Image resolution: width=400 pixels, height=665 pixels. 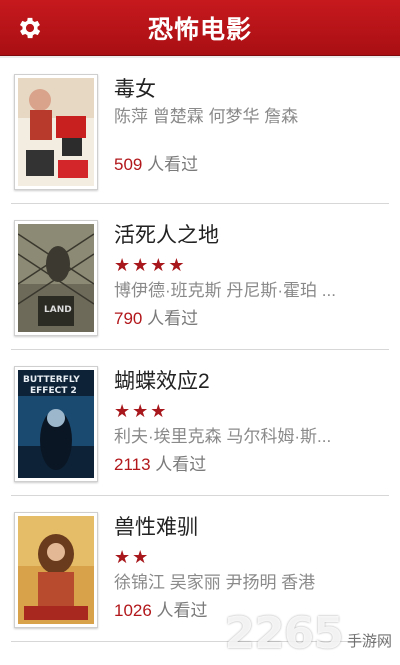 What do you see at coordinates (251, 422) in the screenshot?
I see `movie-info: 蝴蝶效应2 ★★★ 利夫·埃里克森 马尔科姆·斯... 2113 人看过` at bounding box center [251, 422].